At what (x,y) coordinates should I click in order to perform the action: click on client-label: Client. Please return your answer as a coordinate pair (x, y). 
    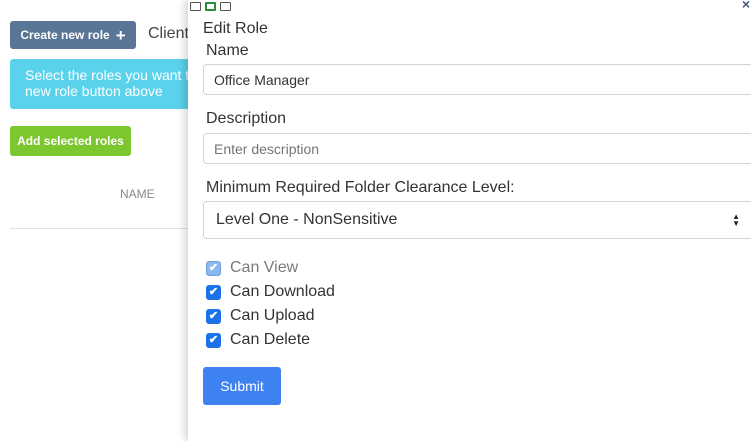
    Looking at the image, I should click on (168, 33).